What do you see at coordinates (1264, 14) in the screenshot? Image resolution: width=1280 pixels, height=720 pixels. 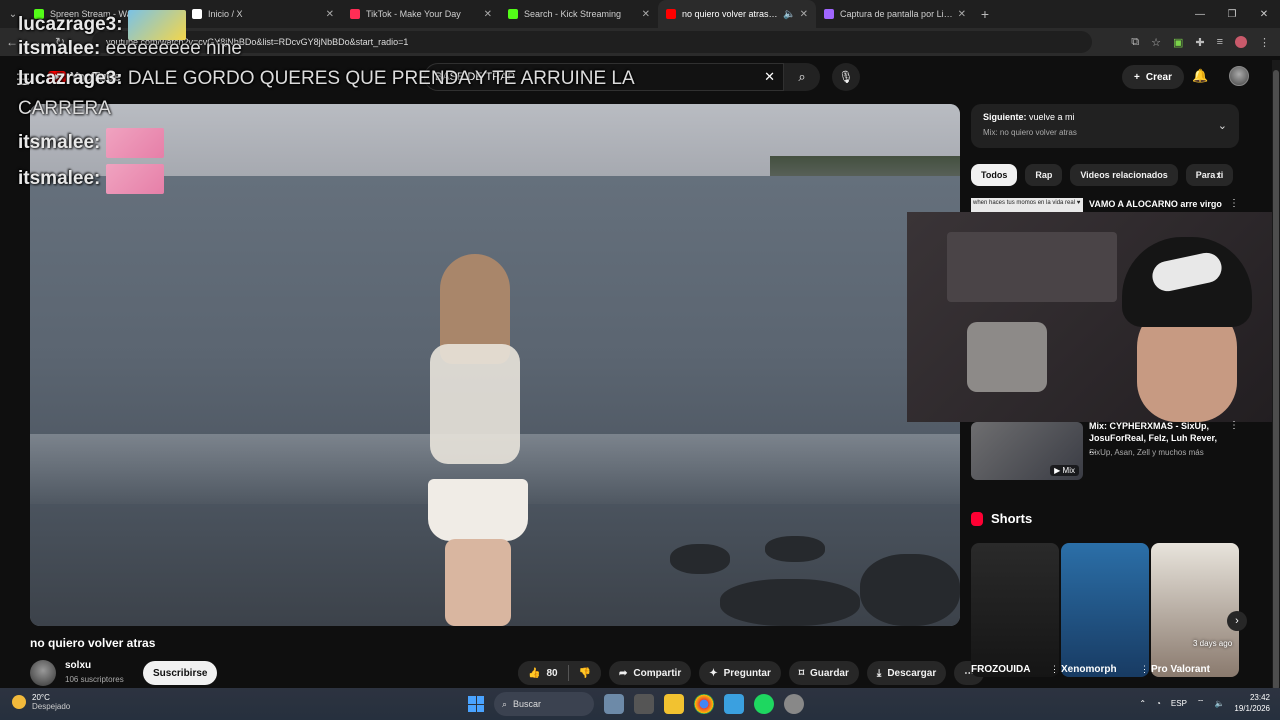 I see `close-window-icon: ✕` at bounding box center [1264, 14].